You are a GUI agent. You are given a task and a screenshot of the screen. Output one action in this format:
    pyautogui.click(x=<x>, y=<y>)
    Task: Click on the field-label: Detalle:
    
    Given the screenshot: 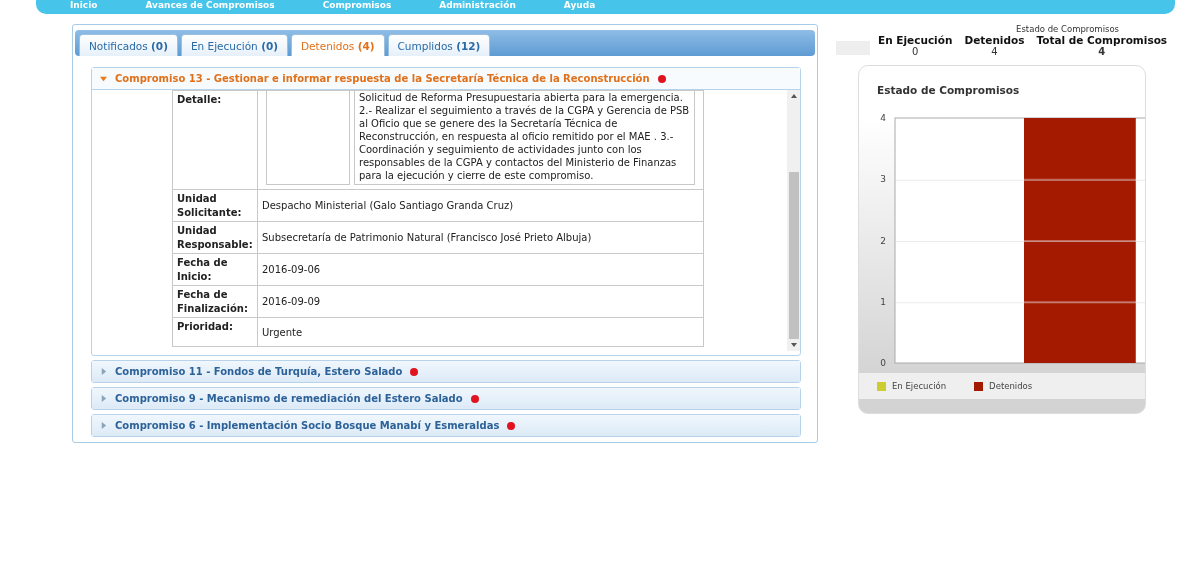 What is the action you would take?
    pyautogui.click(x=215, y=140)
    